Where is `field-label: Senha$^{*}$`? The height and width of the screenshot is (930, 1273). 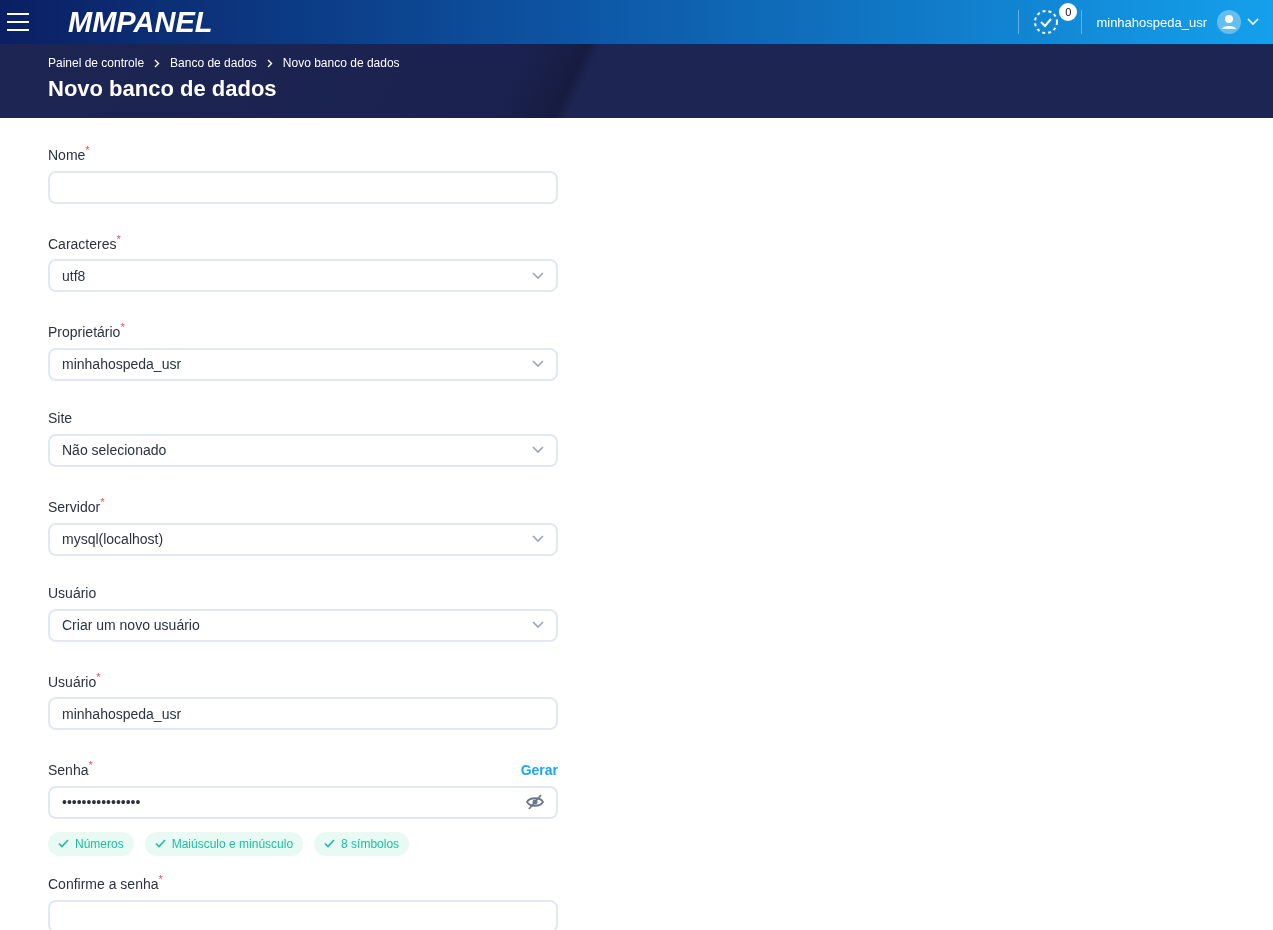
field-label: Senha$^{*}$ is located at coordinates (70, 768).